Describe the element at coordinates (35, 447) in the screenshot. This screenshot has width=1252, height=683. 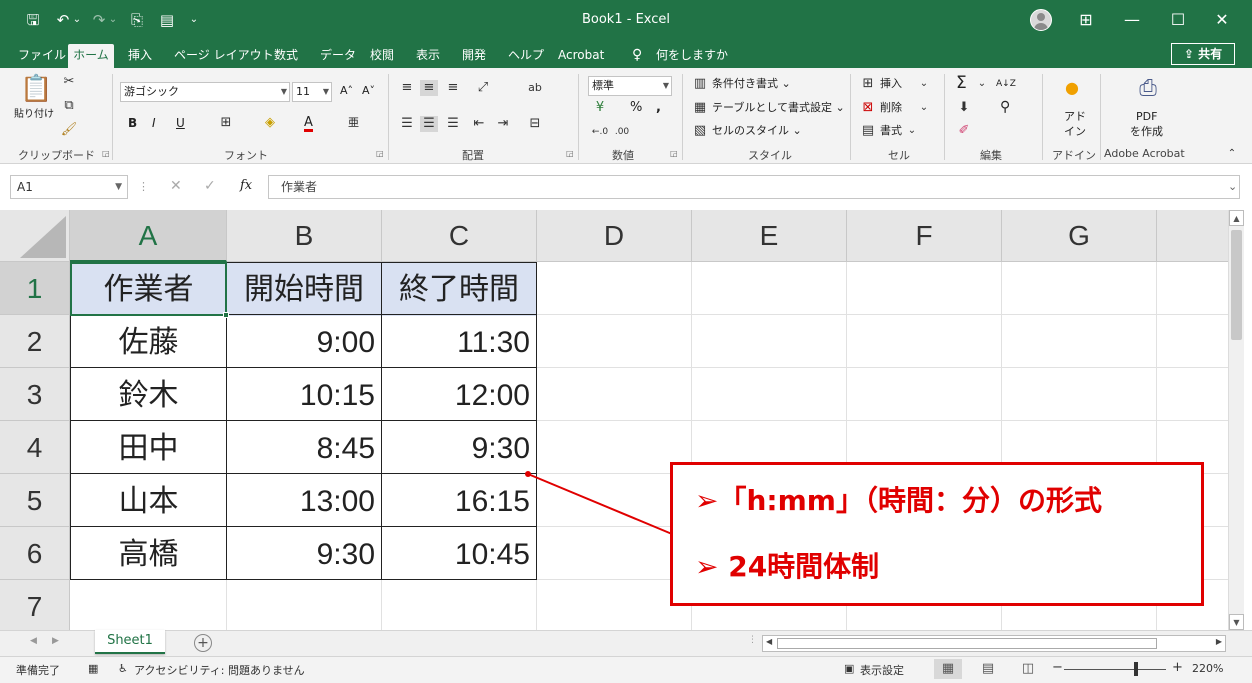
I see `row-header-4: 4` at that location.